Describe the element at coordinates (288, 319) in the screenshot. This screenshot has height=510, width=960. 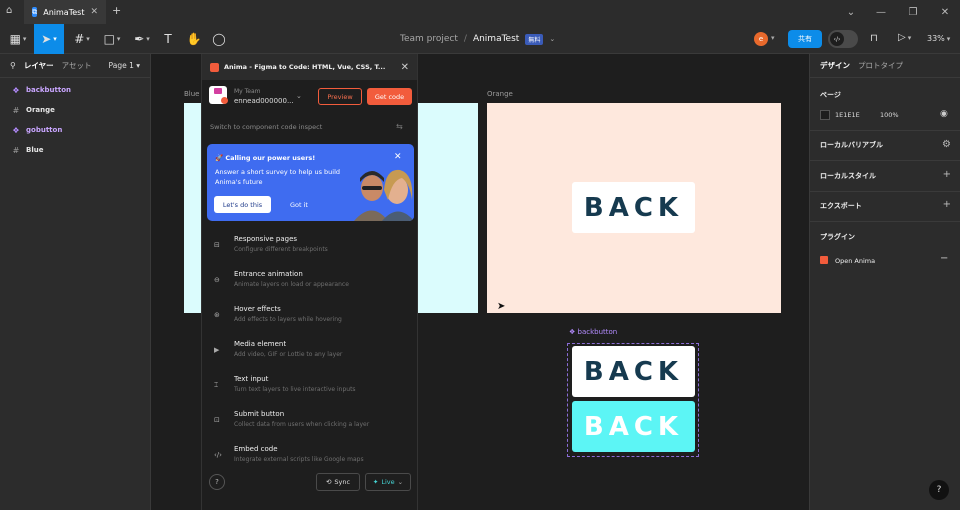
I see `feature-desc: Add effects to layers while hovering` at that location.